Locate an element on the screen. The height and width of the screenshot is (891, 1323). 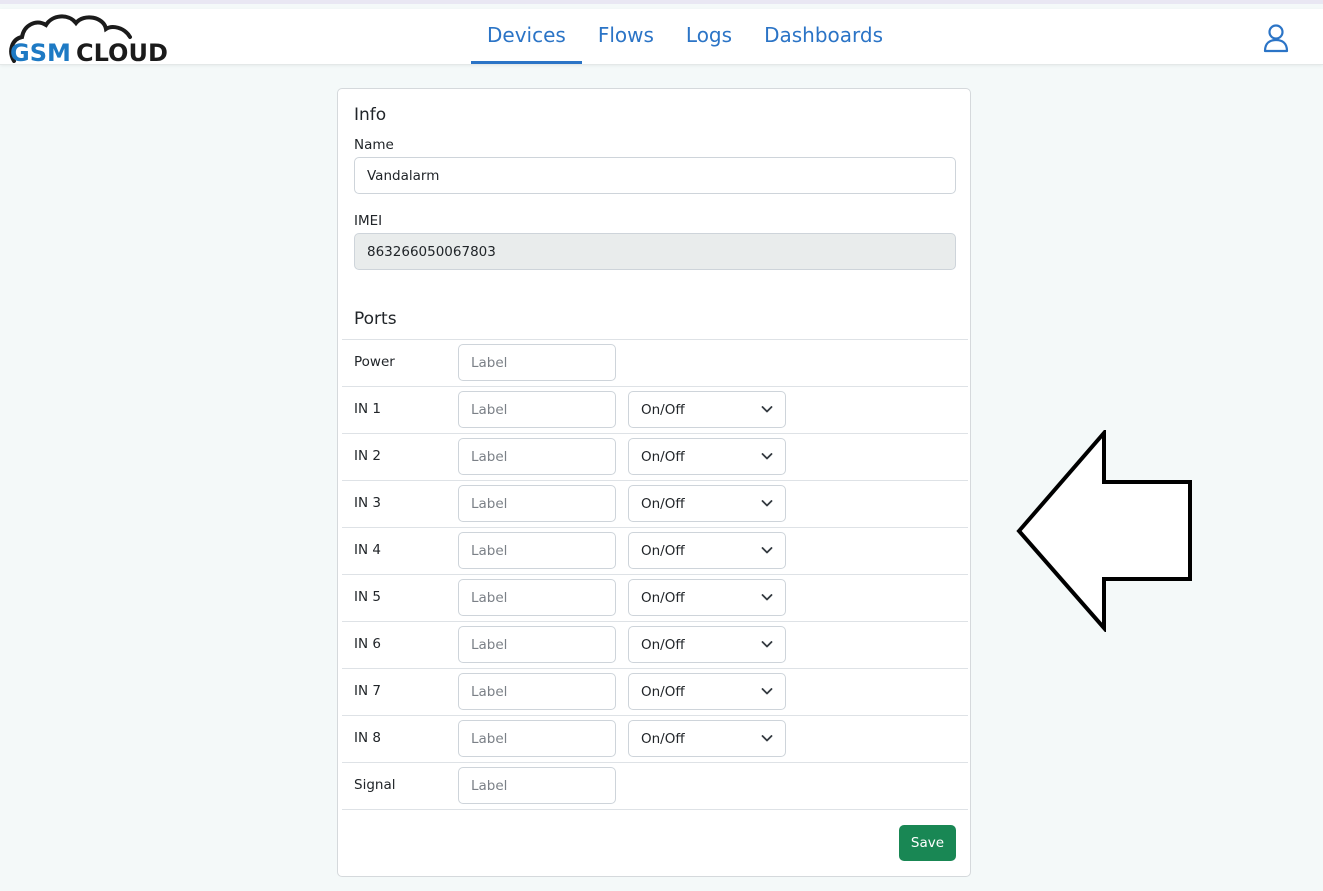
save-button: Save is located at coordinates (927, 843).